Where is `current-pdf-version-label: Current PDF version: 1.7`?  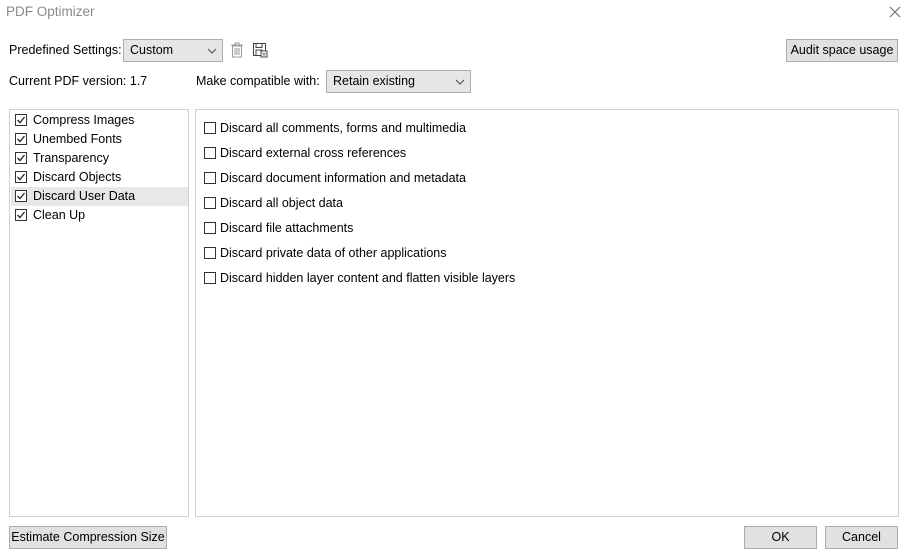
current-pdf-version-label: Current PDF version: 1.7 is located at coordinates (78, 81).